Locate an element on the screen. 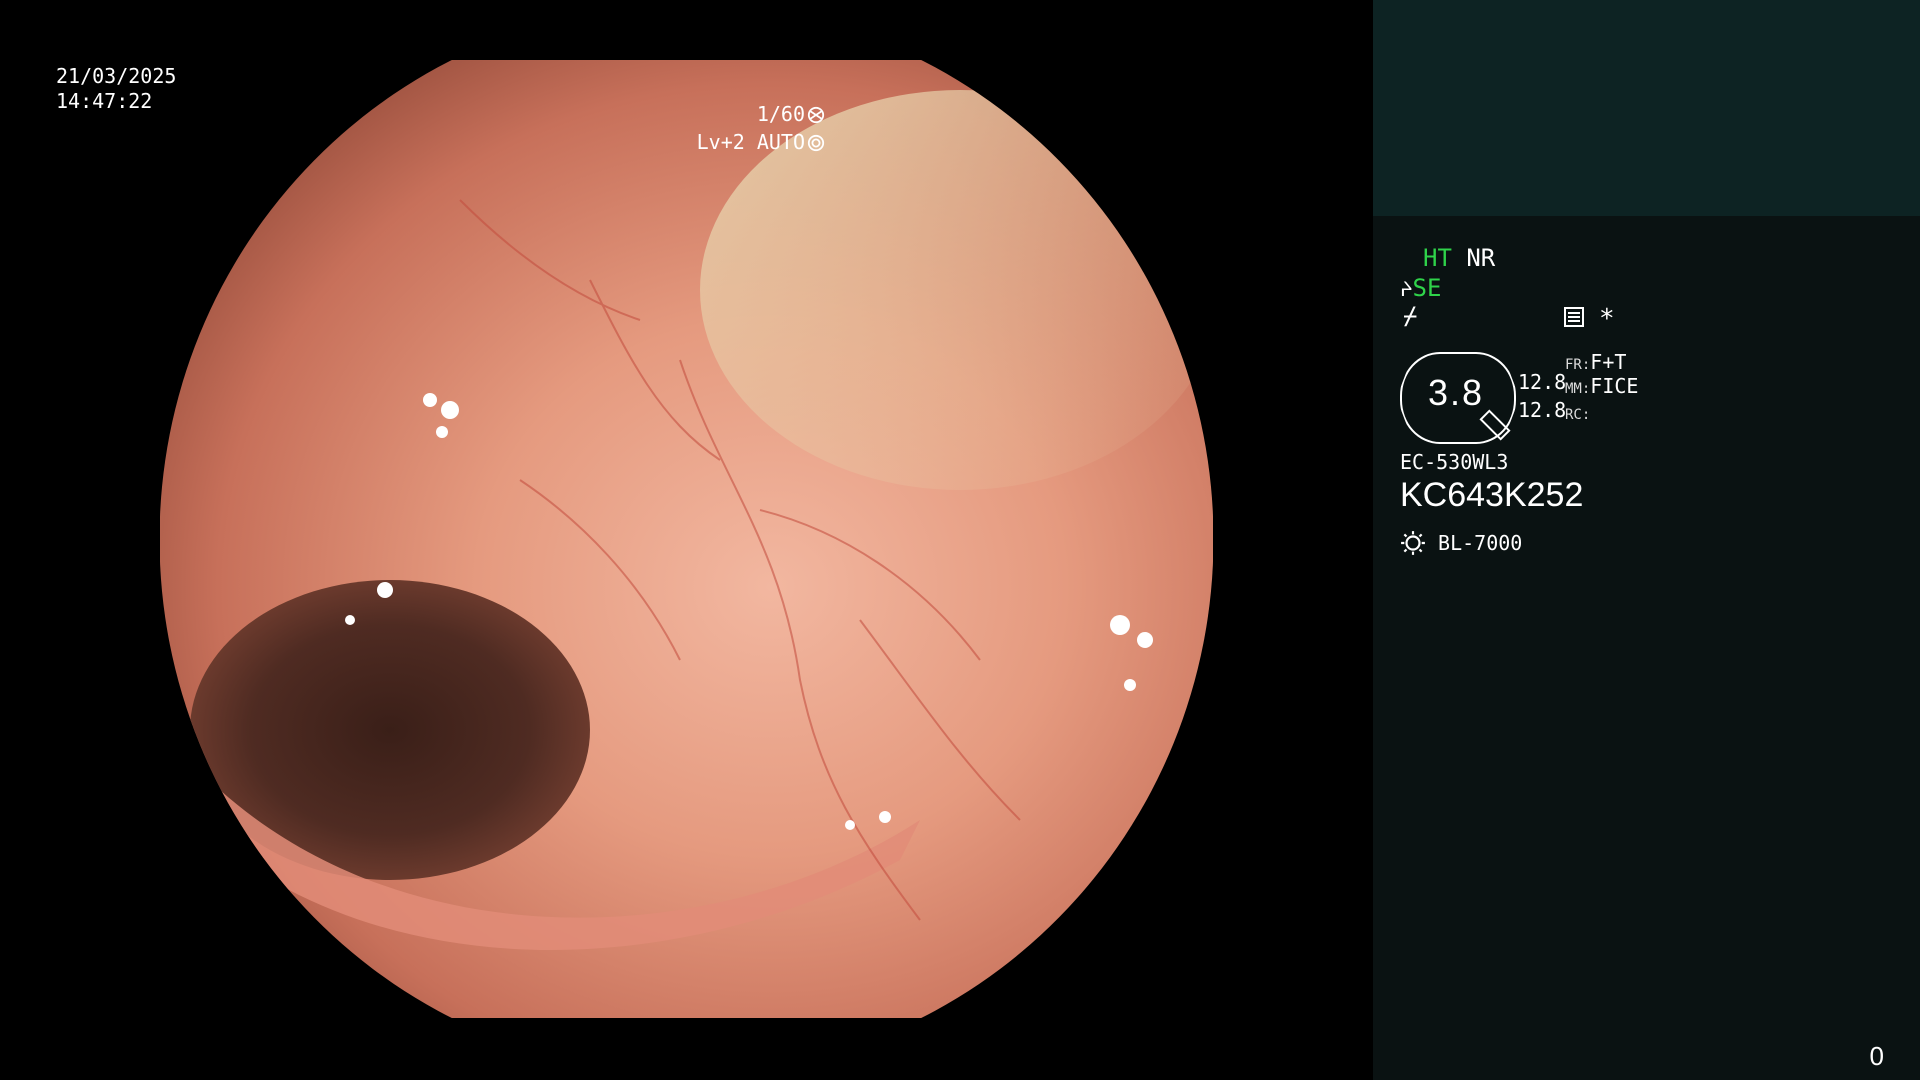 Image resolution: width=1920 pixels, height=1080 pixels. timestamp: 21/03/2025 14:47:22 is located at coordinates (116, 89).